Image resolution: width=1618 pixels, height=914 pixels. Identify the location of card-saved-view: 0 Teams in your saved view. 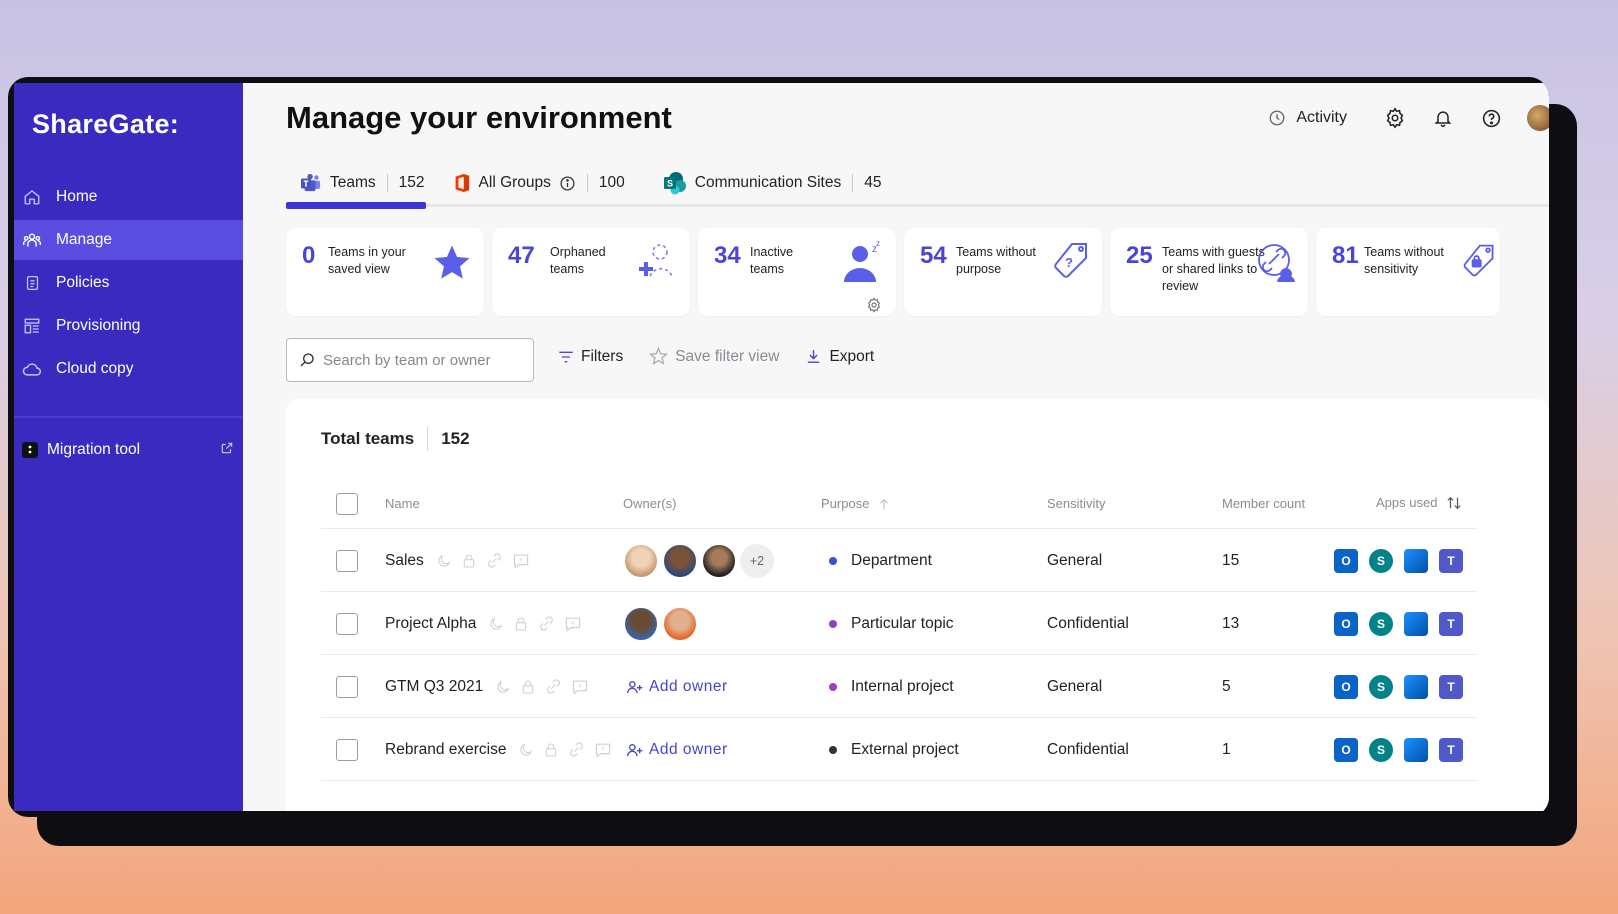
(385, 272).